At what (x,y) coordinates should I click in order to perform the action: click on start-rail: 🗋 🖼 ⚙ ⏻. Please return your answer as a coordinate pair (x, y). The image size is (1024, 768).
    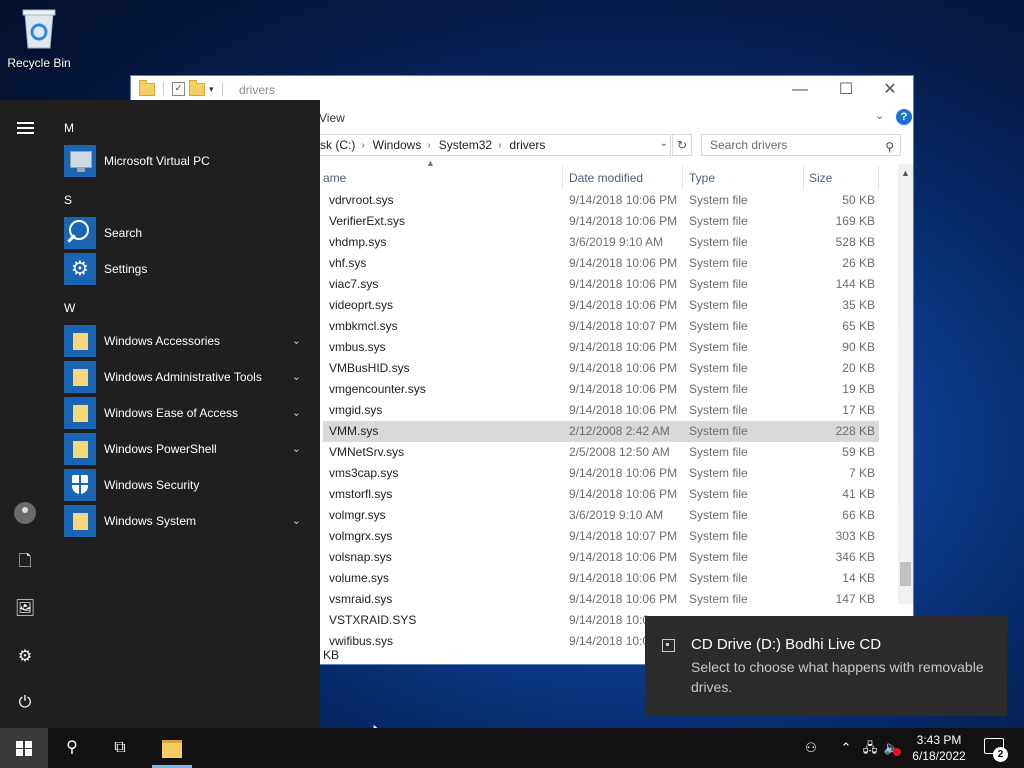
    Looking at the image, I should click on (25, 414).